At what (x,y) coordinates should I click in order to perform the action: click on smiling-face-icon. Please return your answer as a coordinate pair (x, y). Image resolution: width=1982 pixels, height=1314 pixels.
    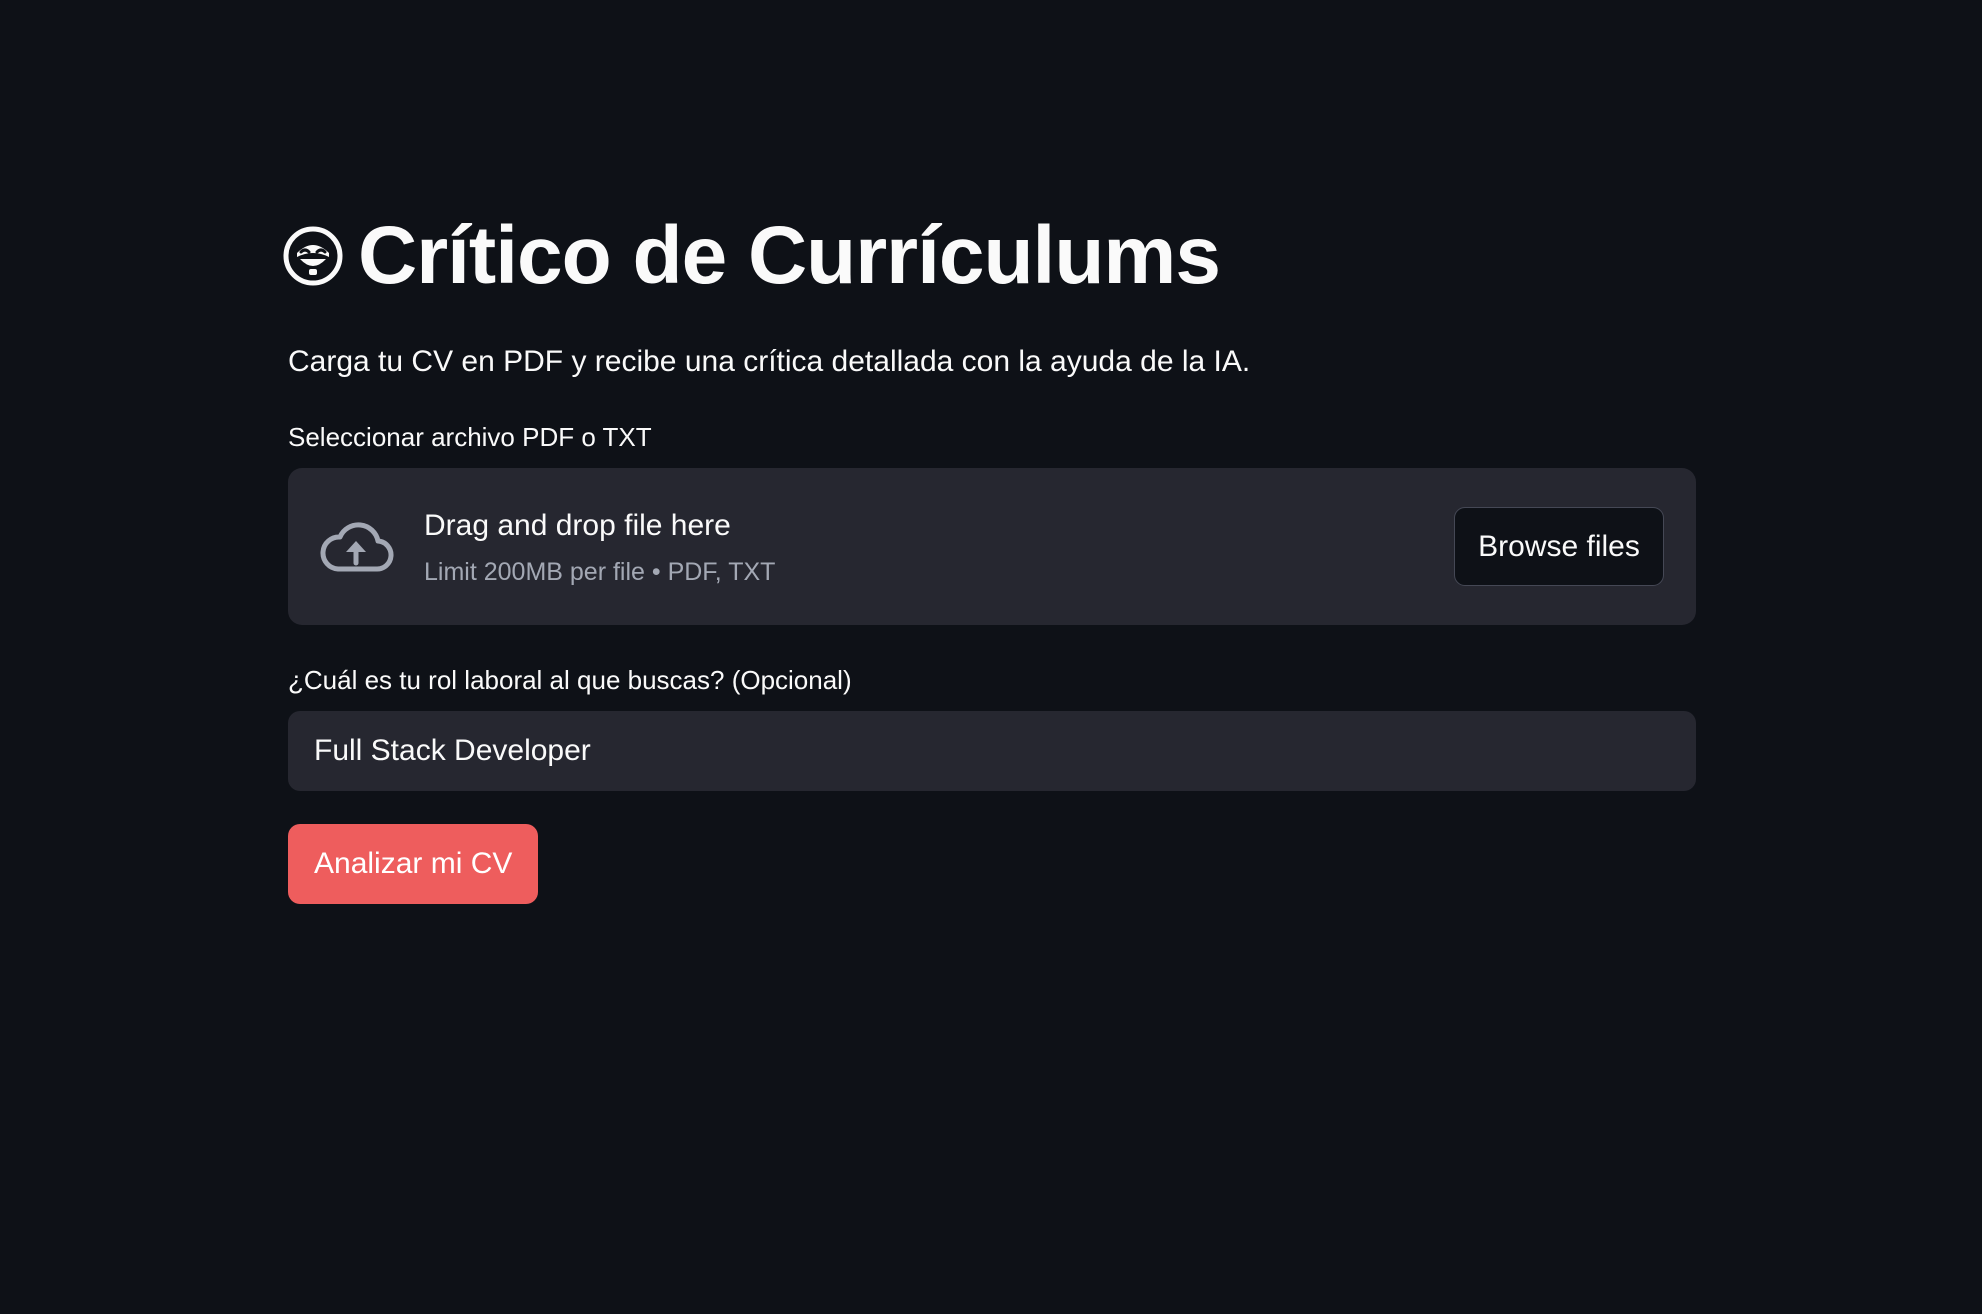
    Looking at the image, I should click on (313, 256).